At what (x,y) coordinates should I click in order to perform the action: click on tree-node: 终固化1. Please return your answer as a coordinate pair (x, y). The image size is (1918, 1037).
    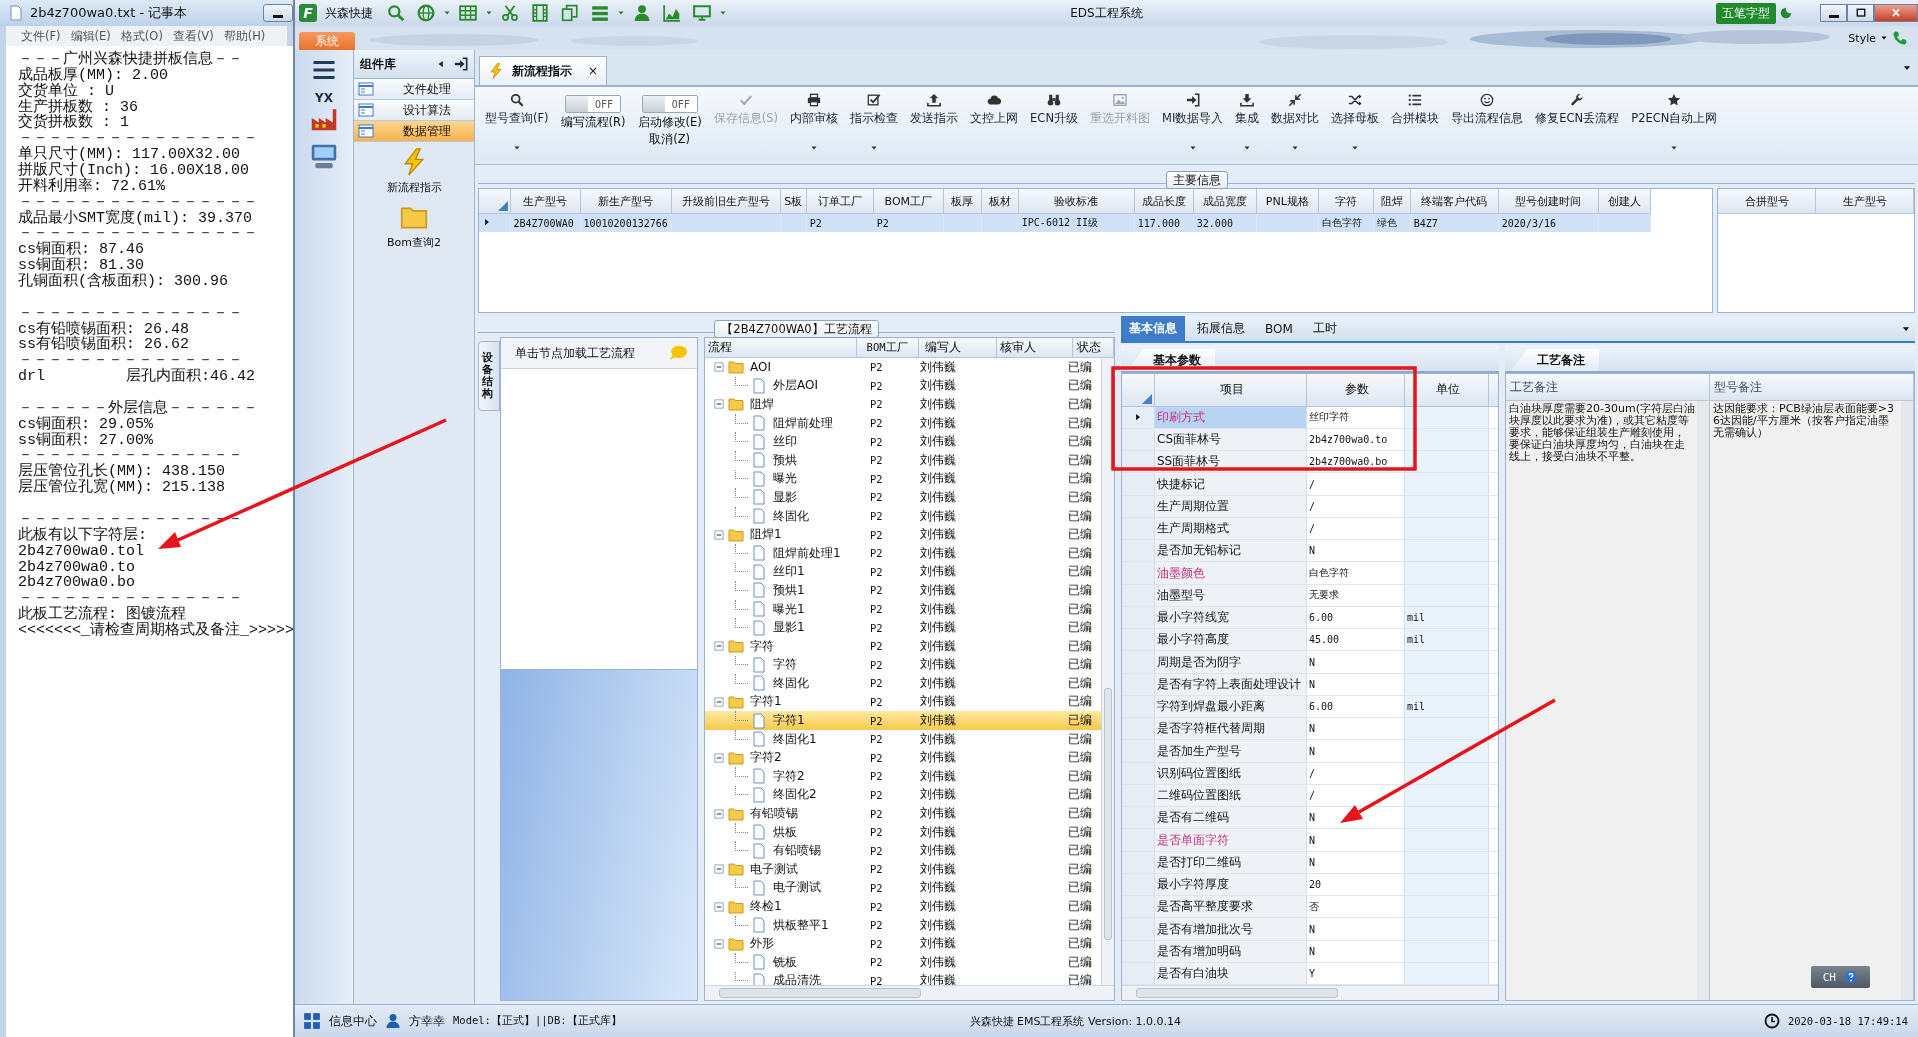
    Looking at the image, I should click on (795, 739).